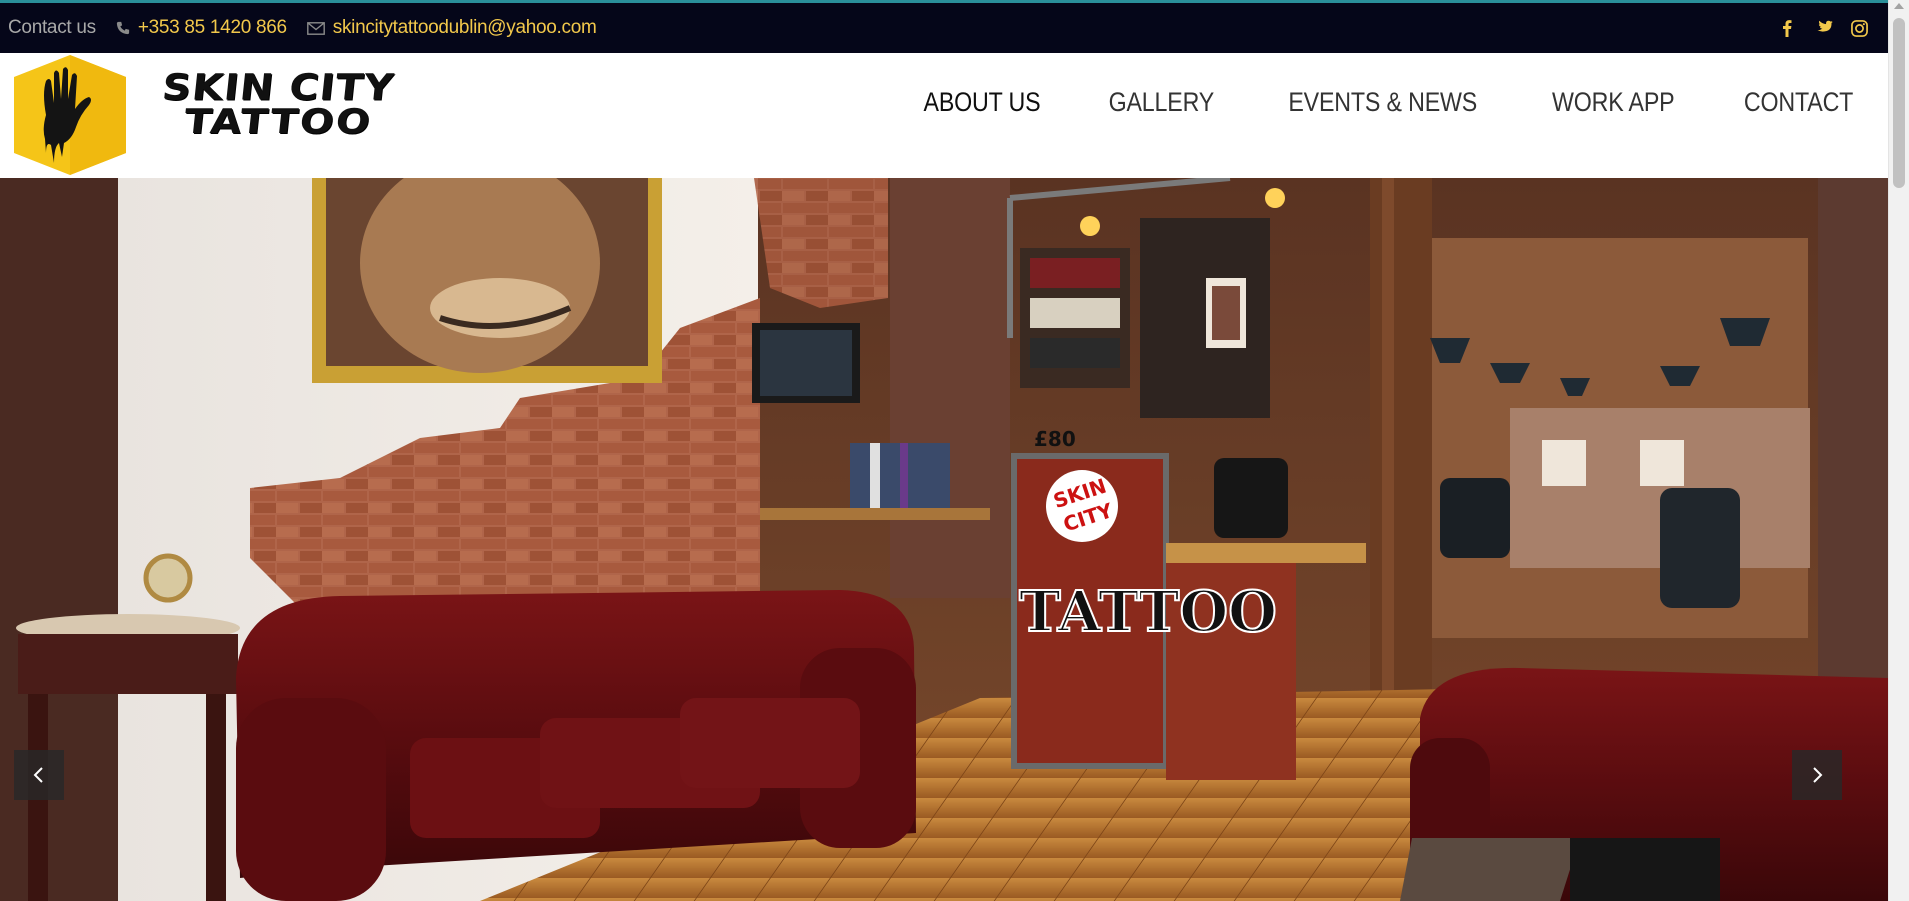  I want to click on nav-about-us: ABOUT US, so click(982, 102).